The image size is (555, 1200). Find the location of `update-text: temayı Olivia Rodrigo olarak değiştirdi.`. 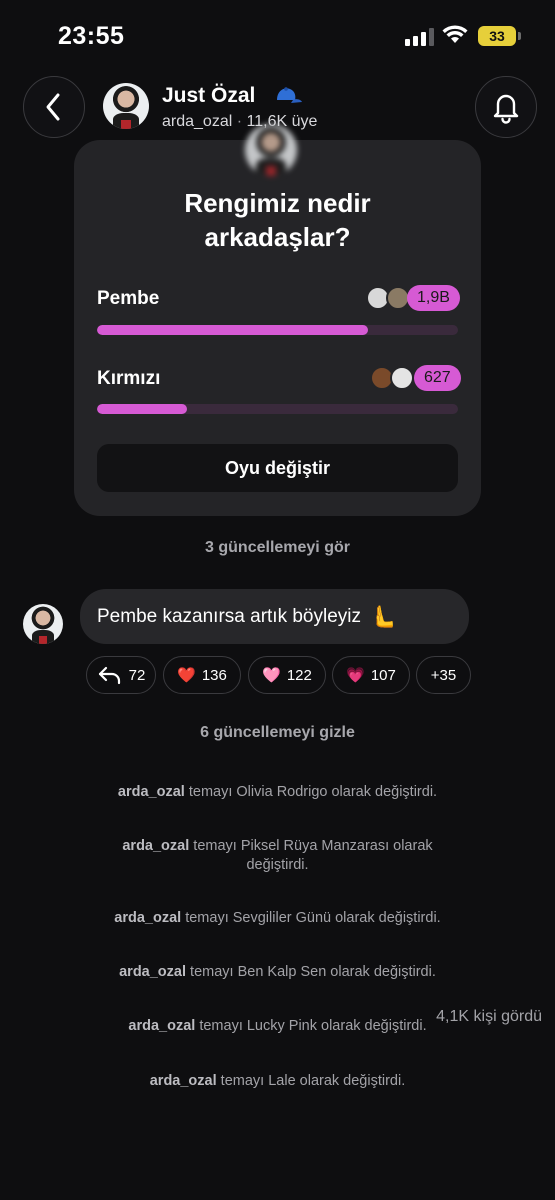

update-text: temayı Olivia Rodrigo olarak değiştirdi. is located at coordinates (313, 792).